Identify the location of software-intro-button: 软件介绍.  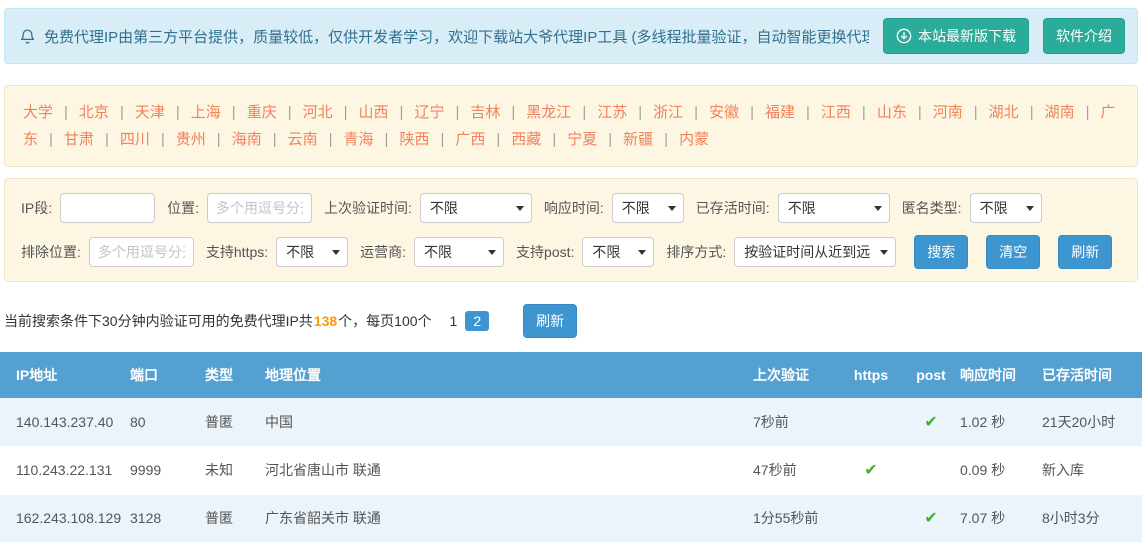
(1084, 36).